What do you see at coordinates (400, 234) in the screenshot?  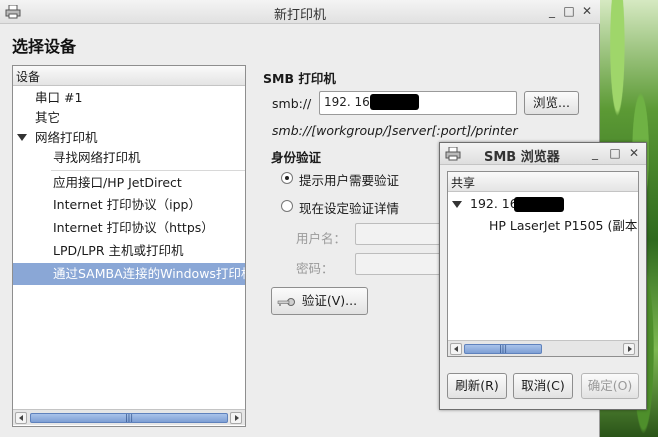 I see `username-input` at bounding box center [400, 234].